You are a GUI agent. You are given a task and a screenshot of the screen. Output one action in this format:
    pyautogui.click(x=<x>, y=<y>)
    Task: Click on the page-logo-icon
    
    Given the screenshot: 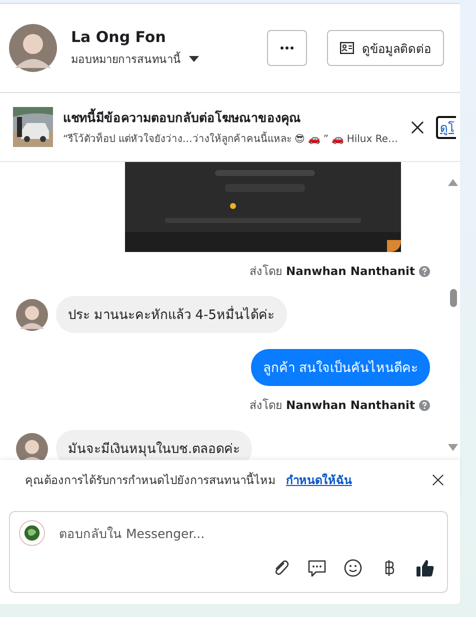 What is the action you would take?
    pyautogui.click(x=32, y=533)
    